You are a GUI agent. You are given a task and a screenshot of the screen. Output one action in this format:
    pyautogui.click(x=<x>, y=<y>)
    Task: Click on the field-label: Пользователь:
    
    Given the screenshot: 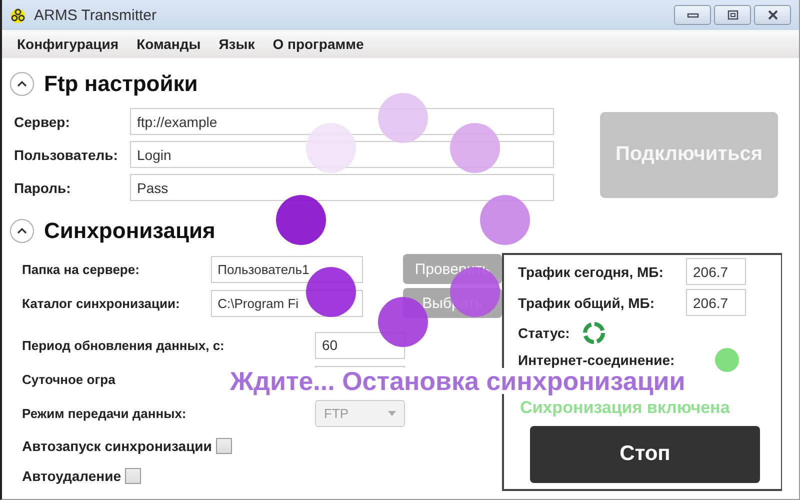 What is the action you would take?
    pyautogui.click(x=66, y=154)
    